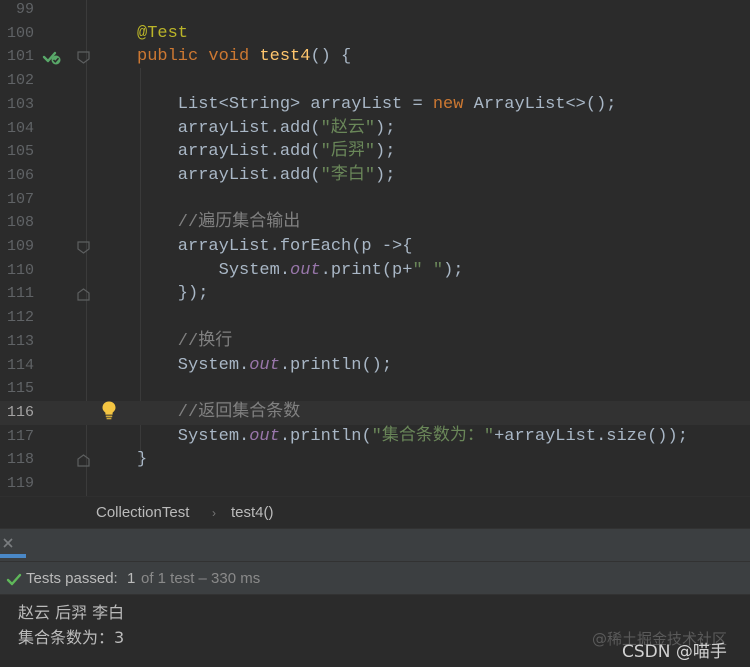 The height and width of the screenshot is (667, 750). I want to click on code-token: "赵云", so click(348, 128).